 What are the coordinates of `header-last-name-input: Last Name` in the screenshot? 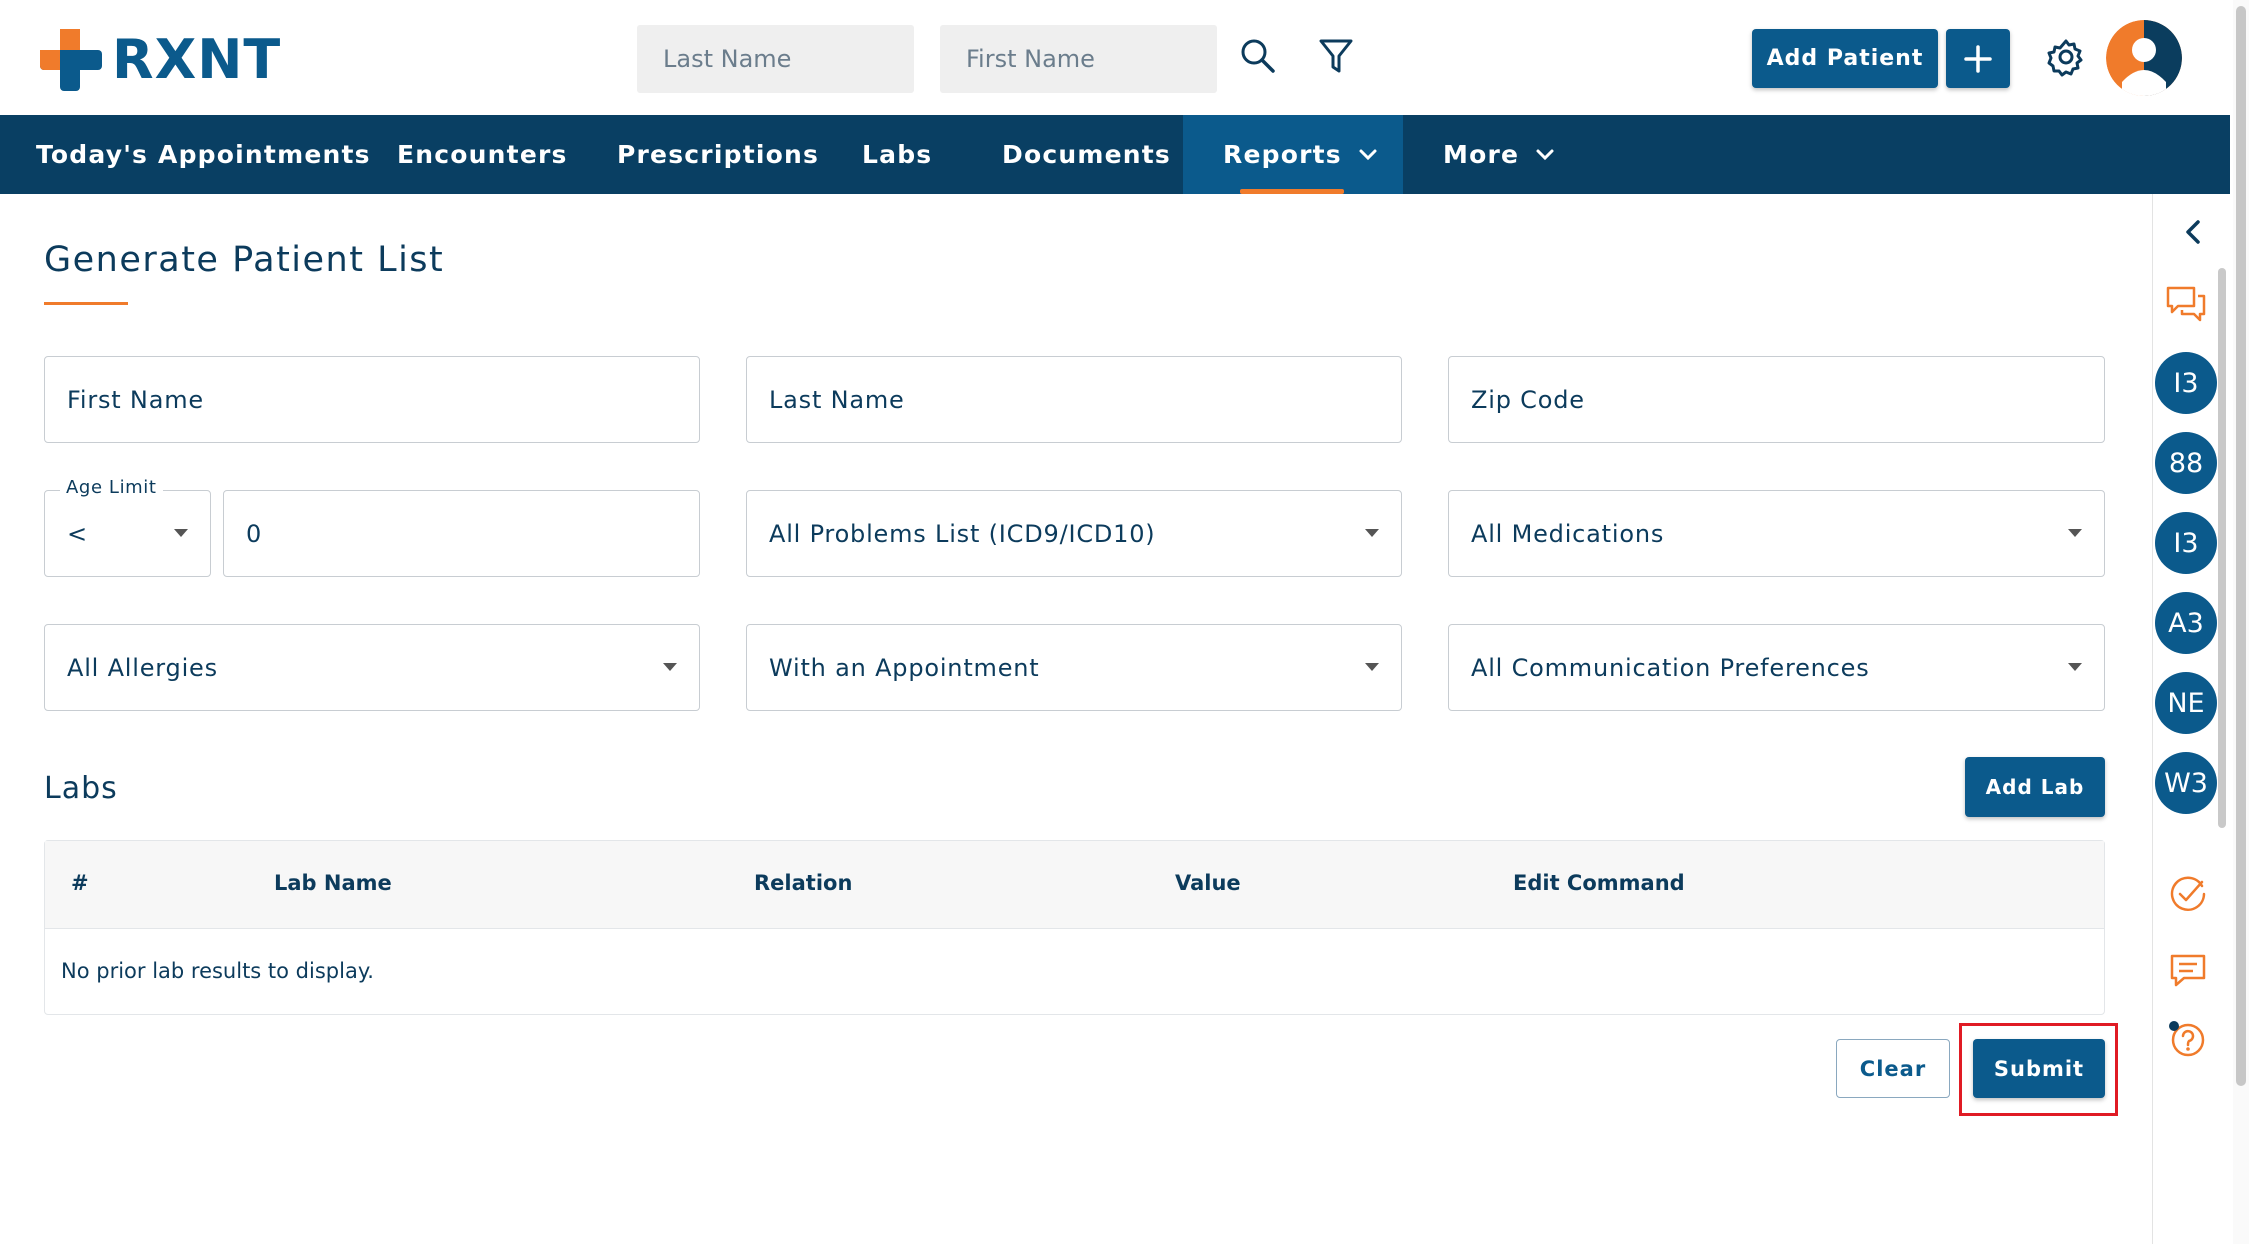 It's located at (775, 59).